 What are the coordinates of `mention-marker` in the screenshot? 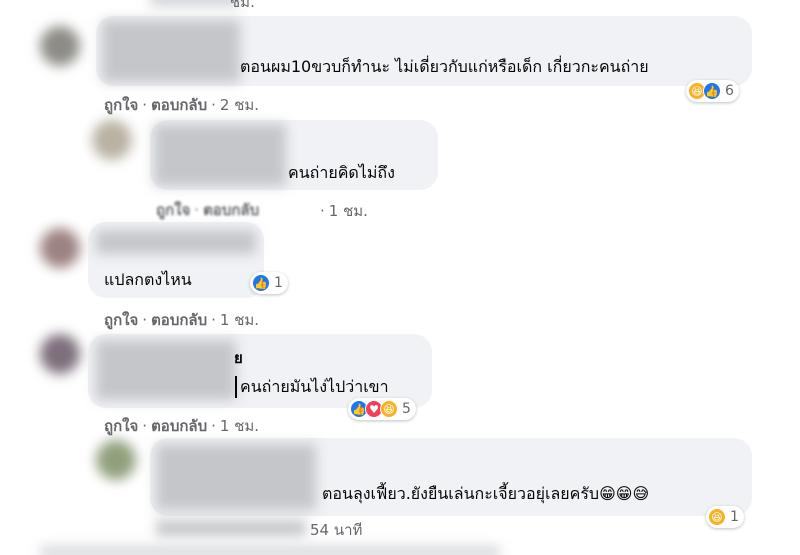 It's located at (236, 387).